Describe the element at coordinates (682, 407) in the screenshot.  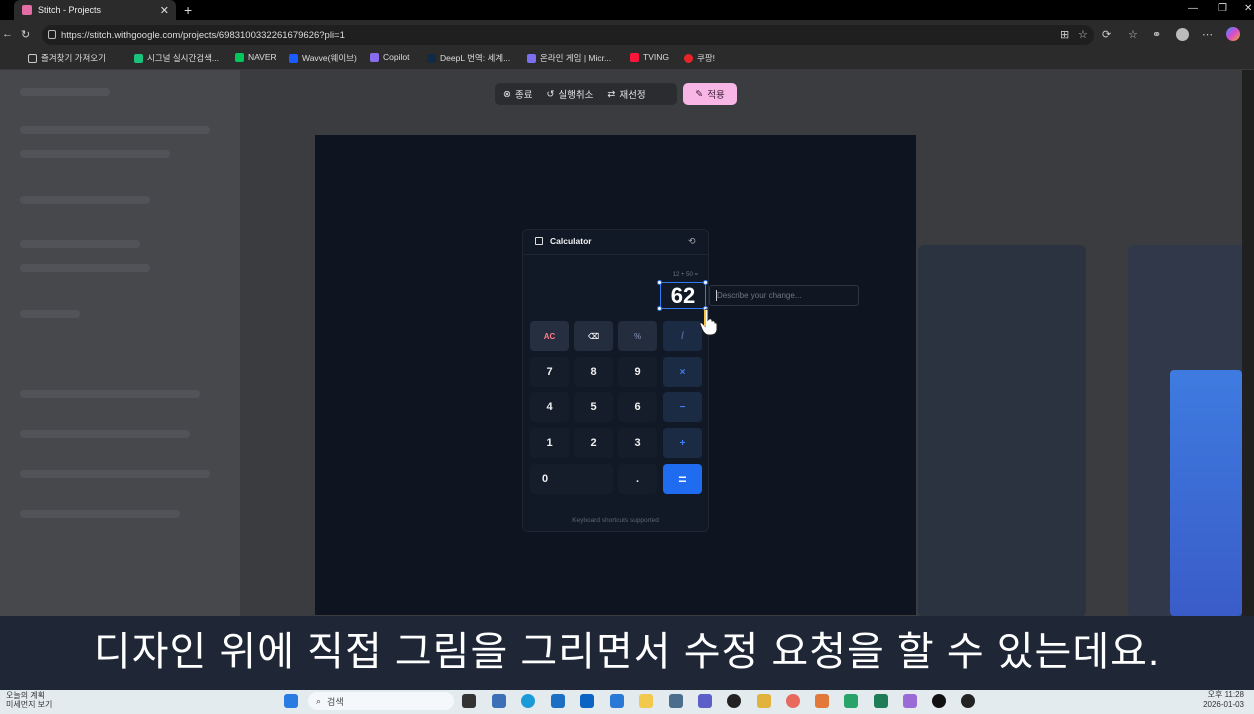
I see `key-minus: −` at that location.